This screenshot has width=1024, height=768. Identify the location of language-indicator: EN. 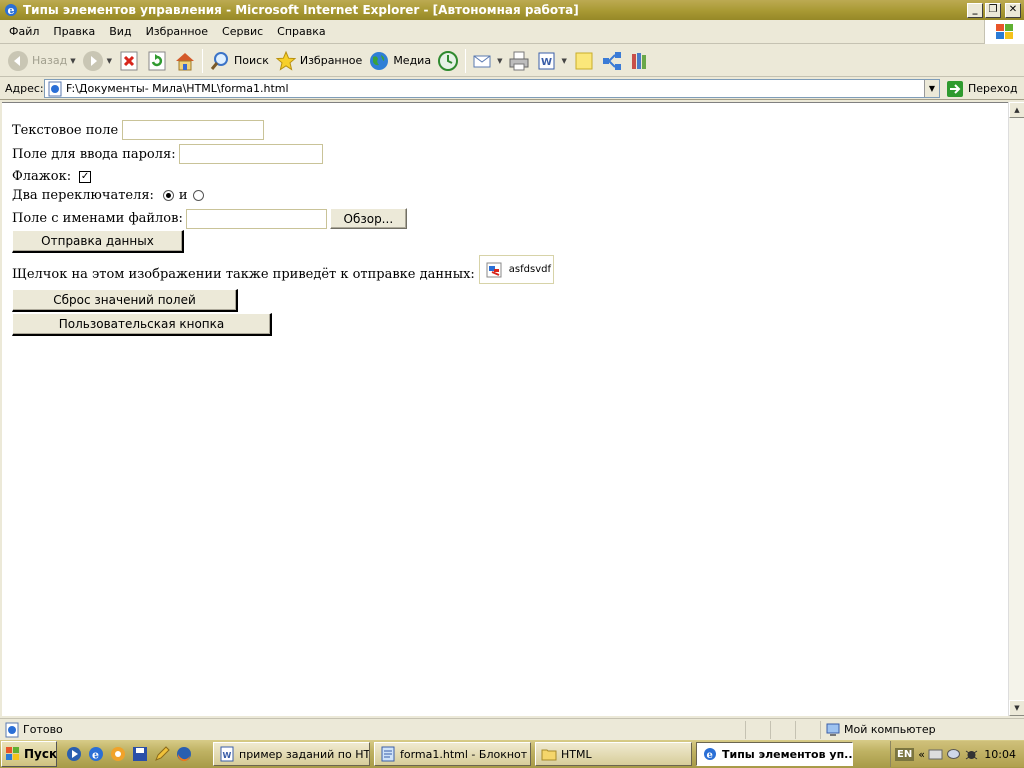
(905, 754).